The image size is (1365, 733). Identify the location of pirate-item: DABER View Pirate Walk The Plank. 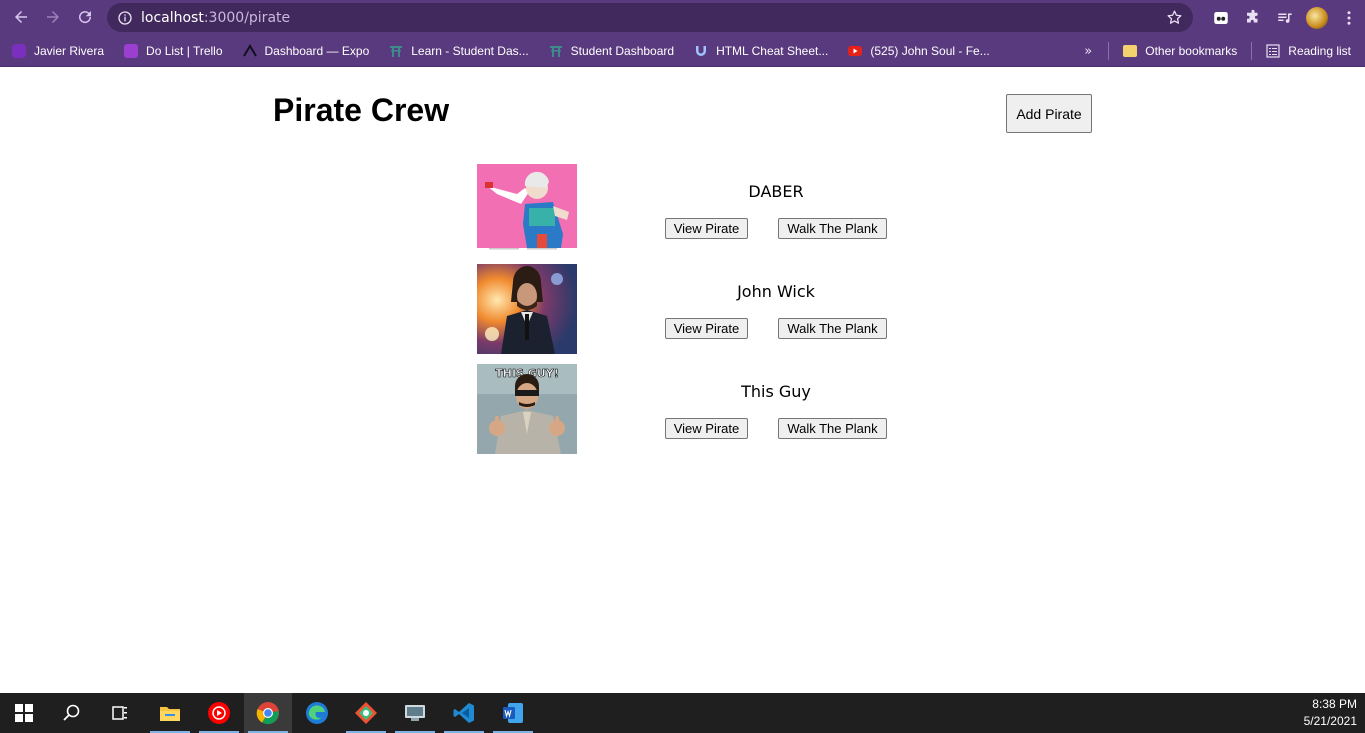
(687, 209).